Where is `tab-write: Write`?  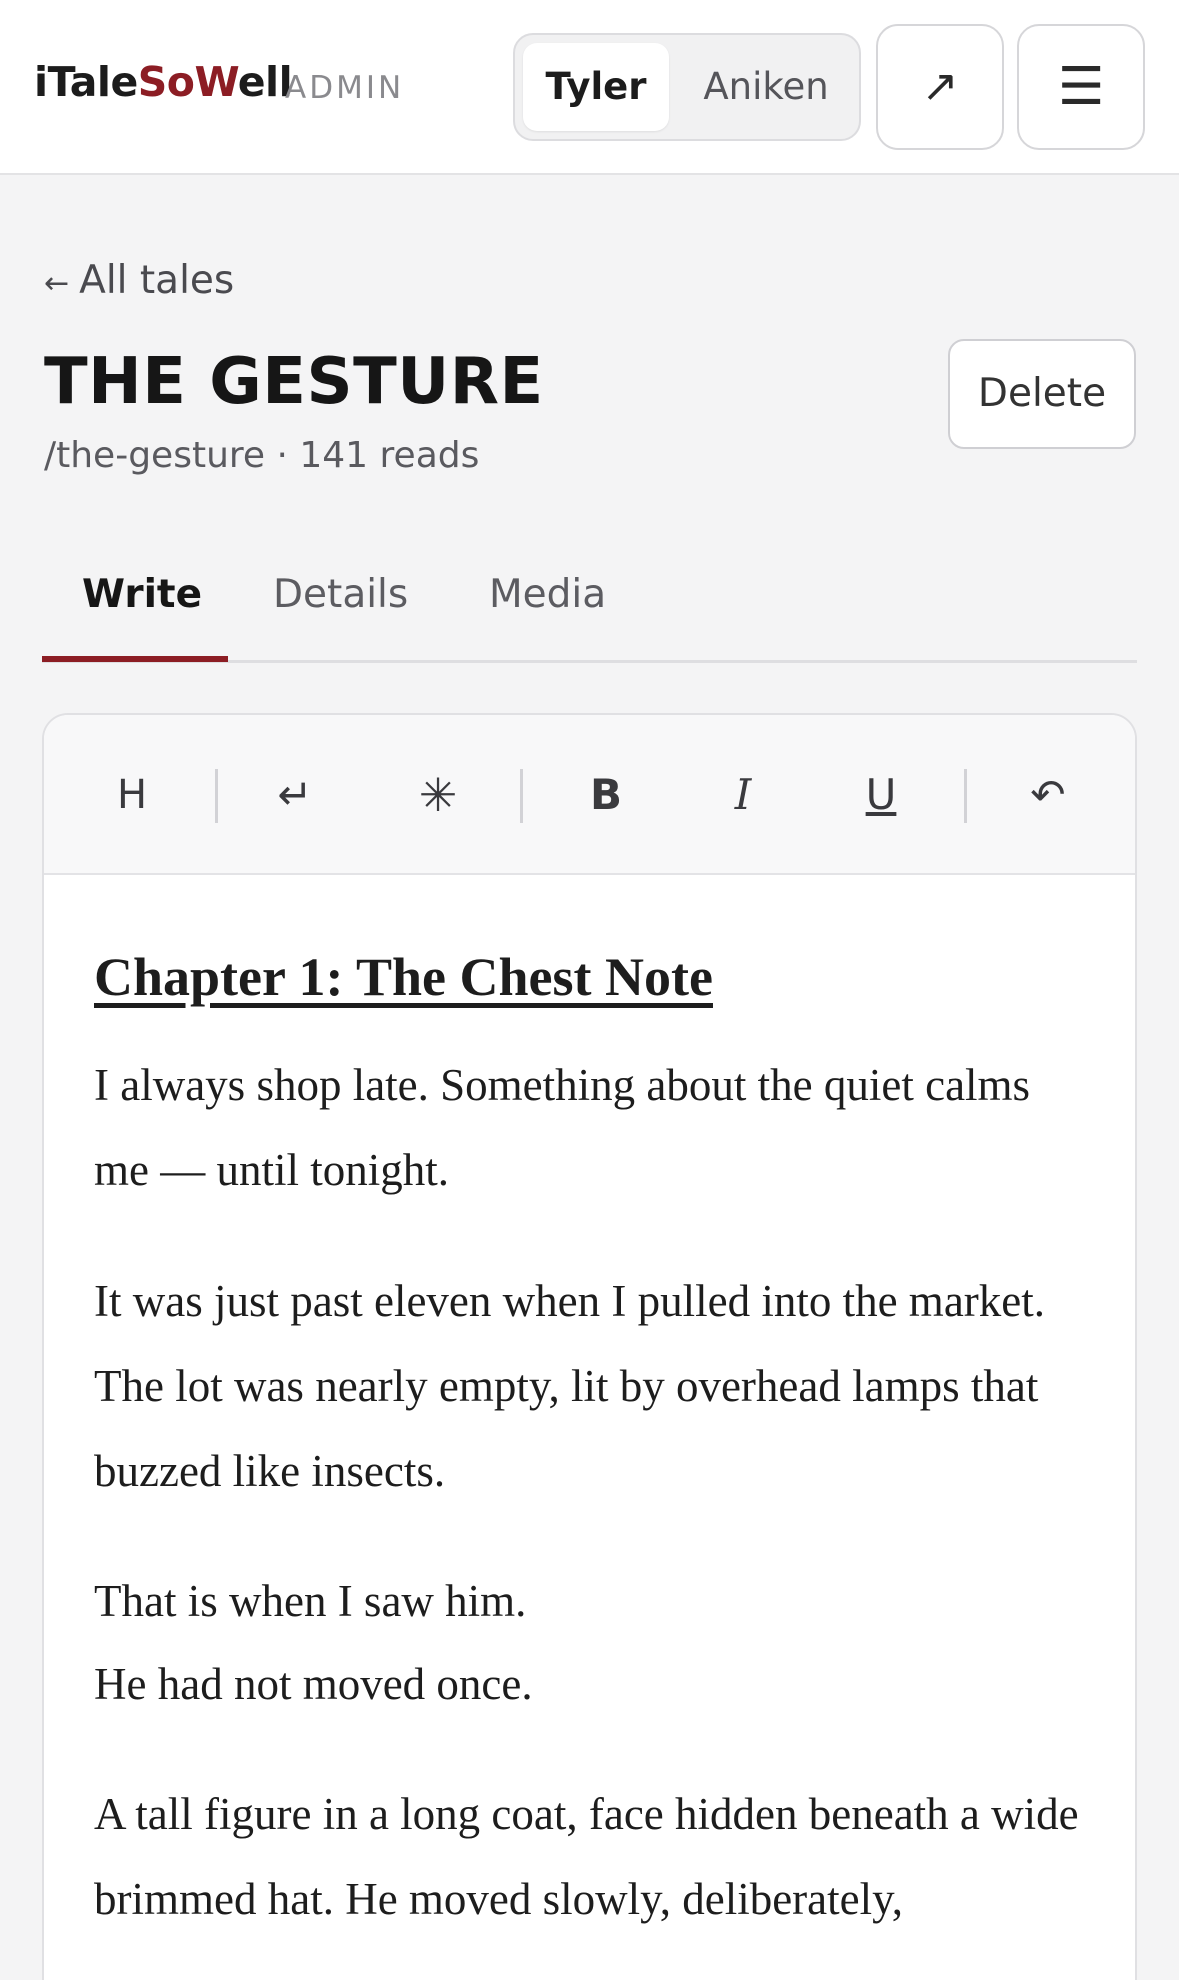
tab-write: Write is located at coordinates (142, 617).